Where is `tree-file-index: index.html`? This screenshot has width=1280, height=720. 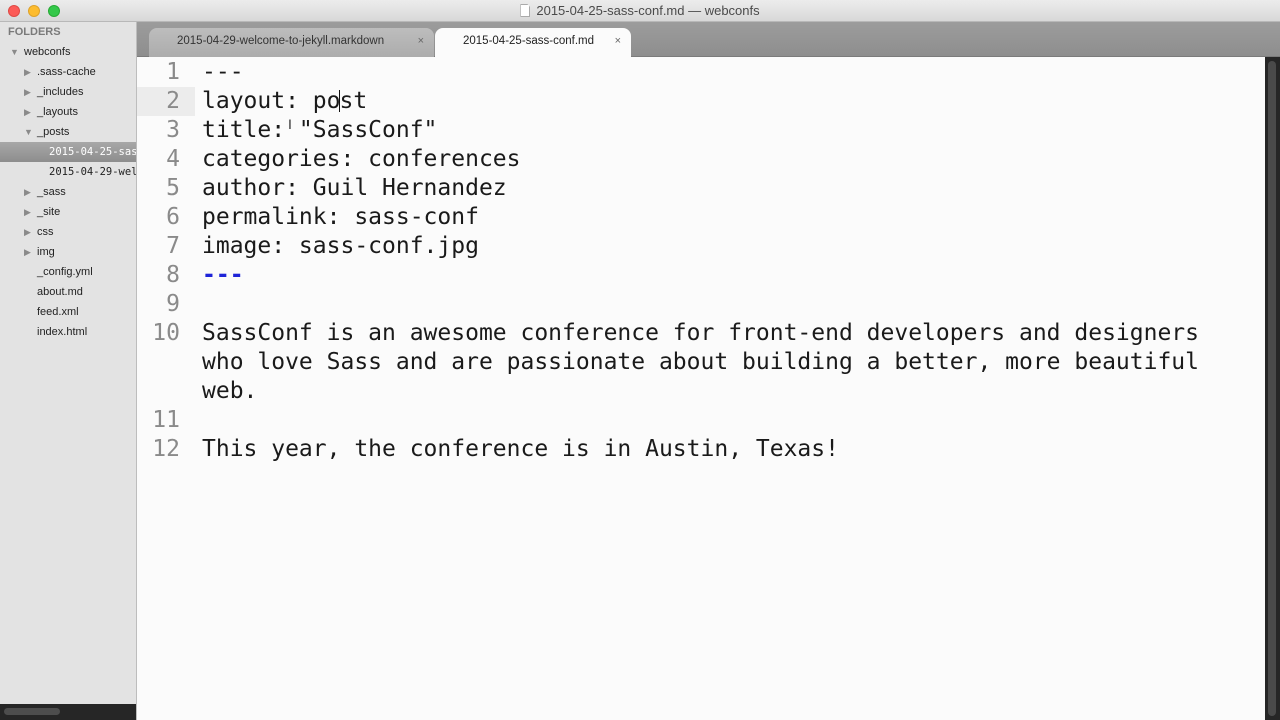 tree-file-index: index.html is located at coordinates (68, 332).